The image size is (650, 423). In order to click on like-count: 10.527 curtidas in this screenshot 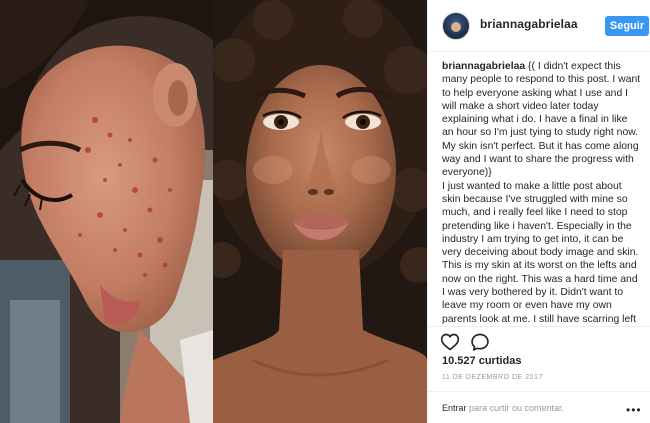, I will do `click(482, 361)`.